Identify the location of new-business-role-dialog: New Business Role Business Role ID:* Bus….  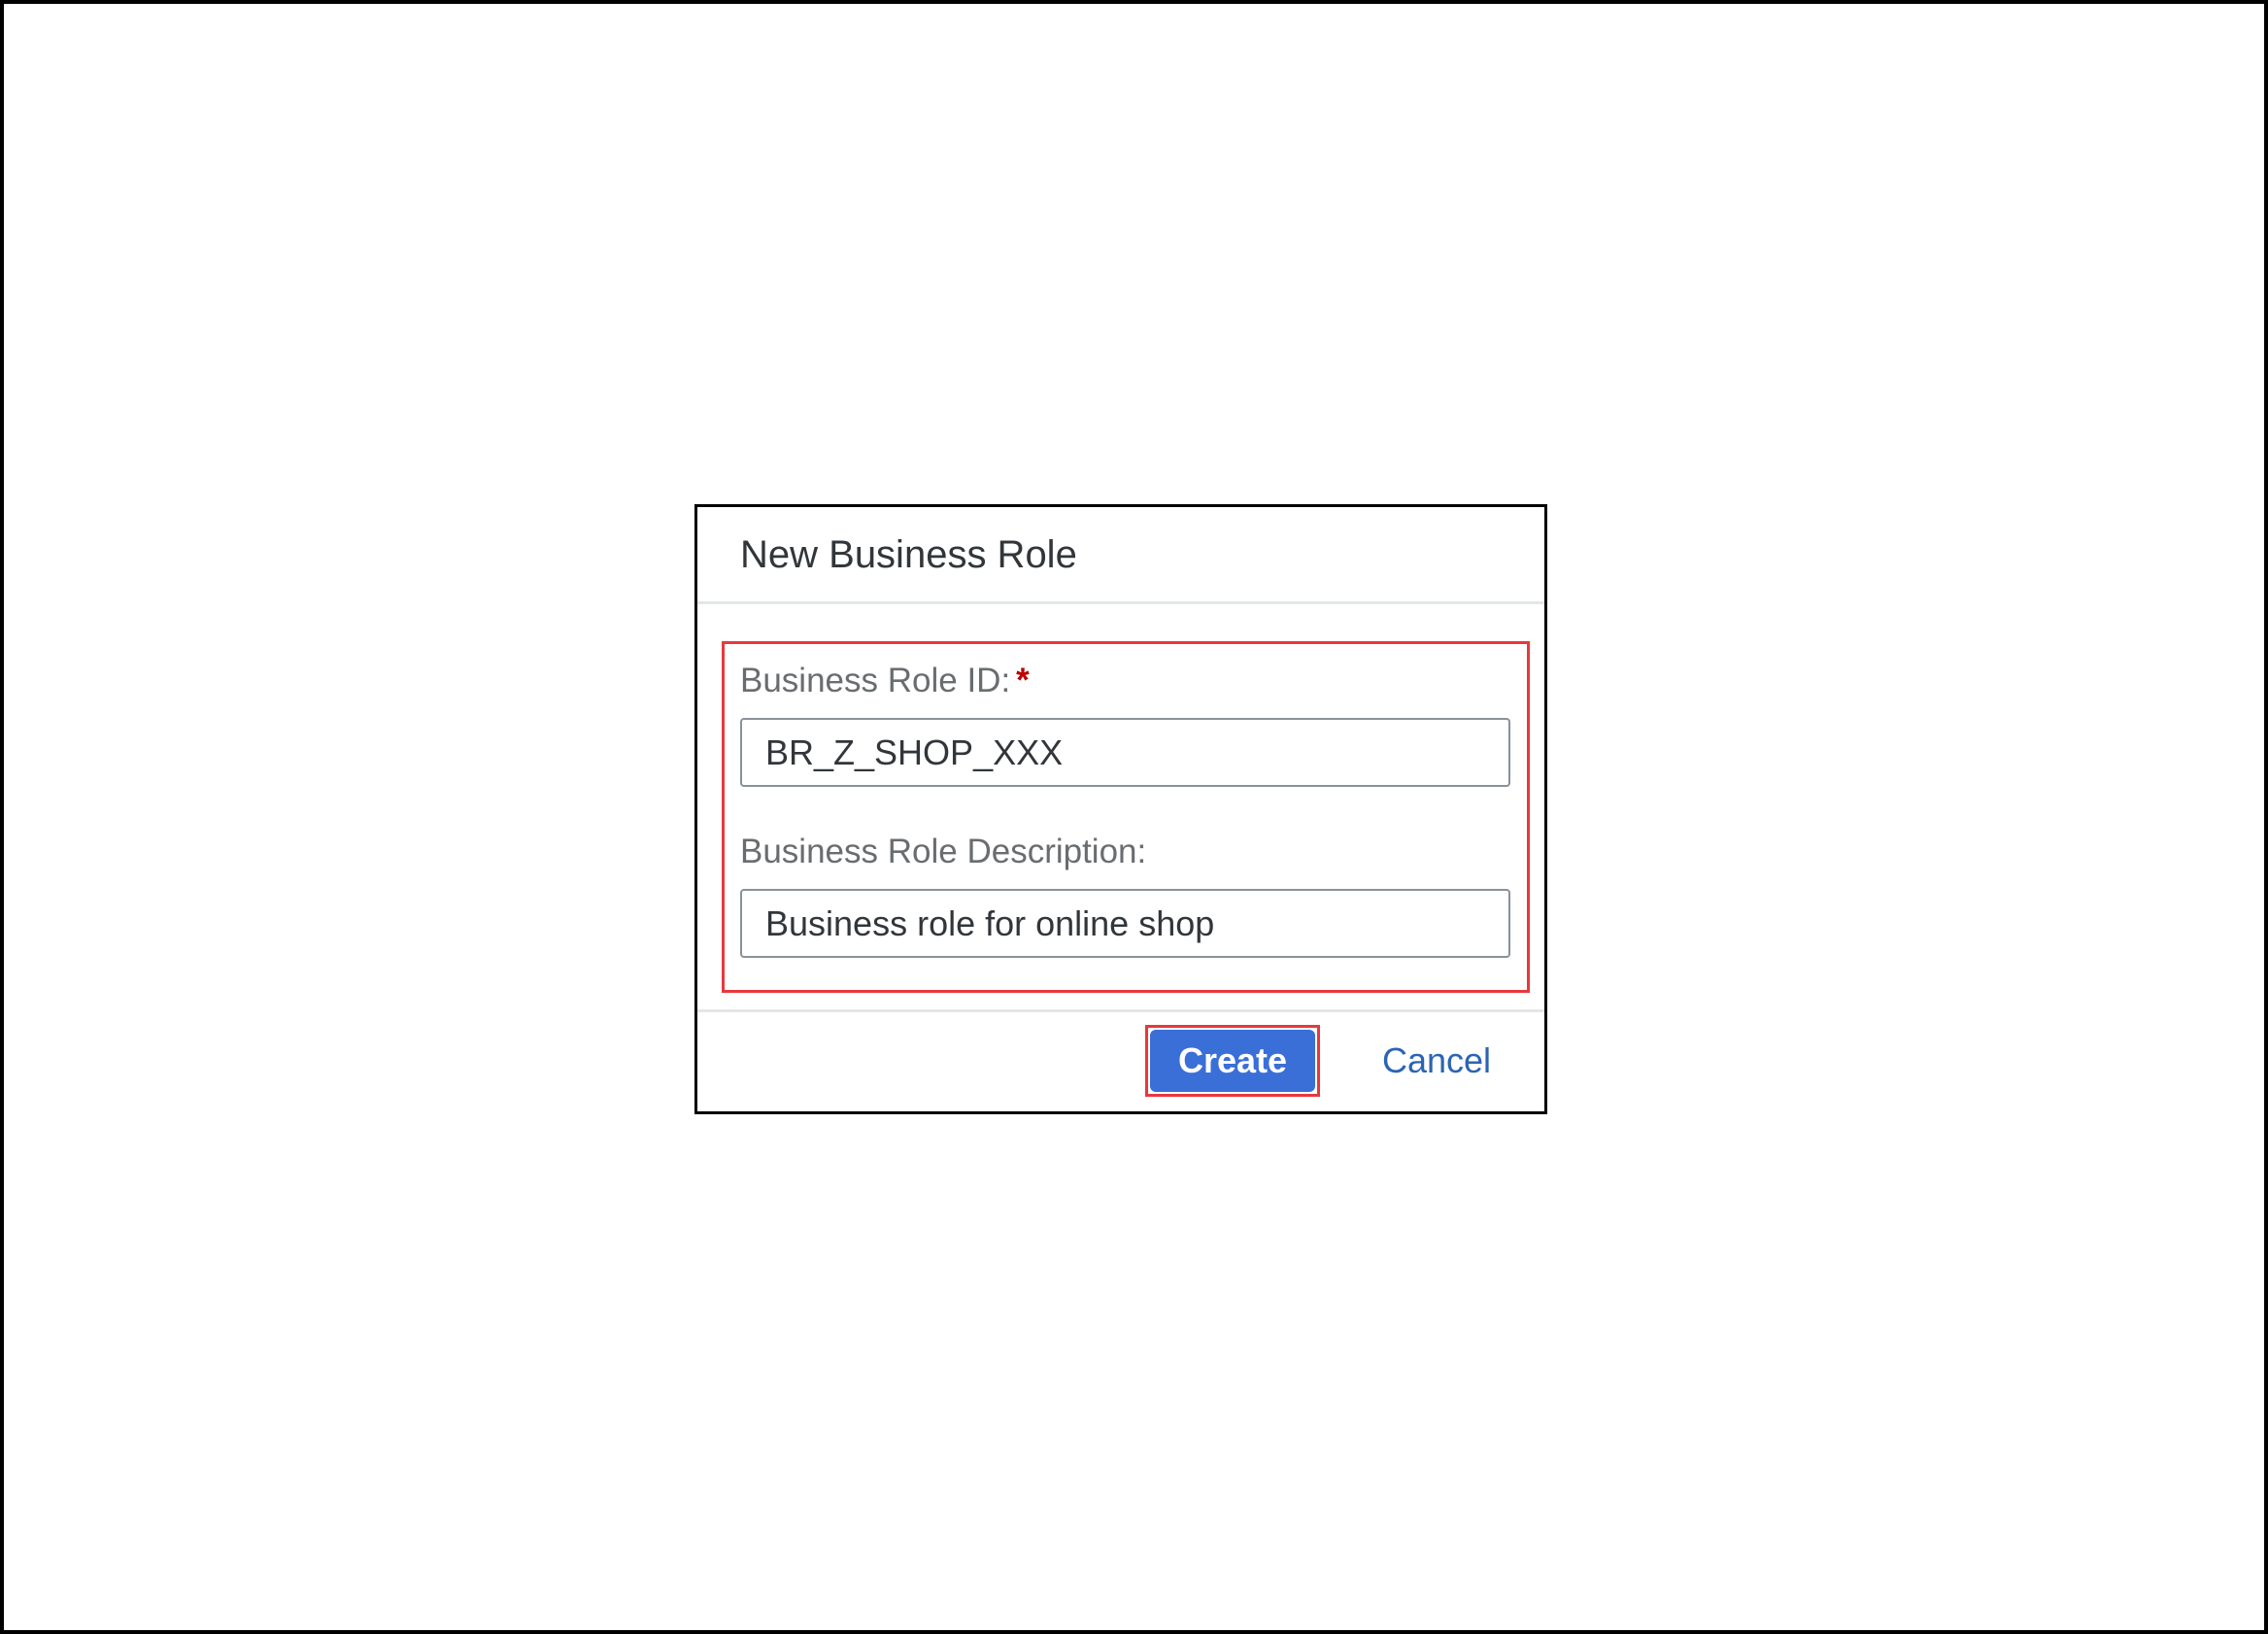
(1121, 809).